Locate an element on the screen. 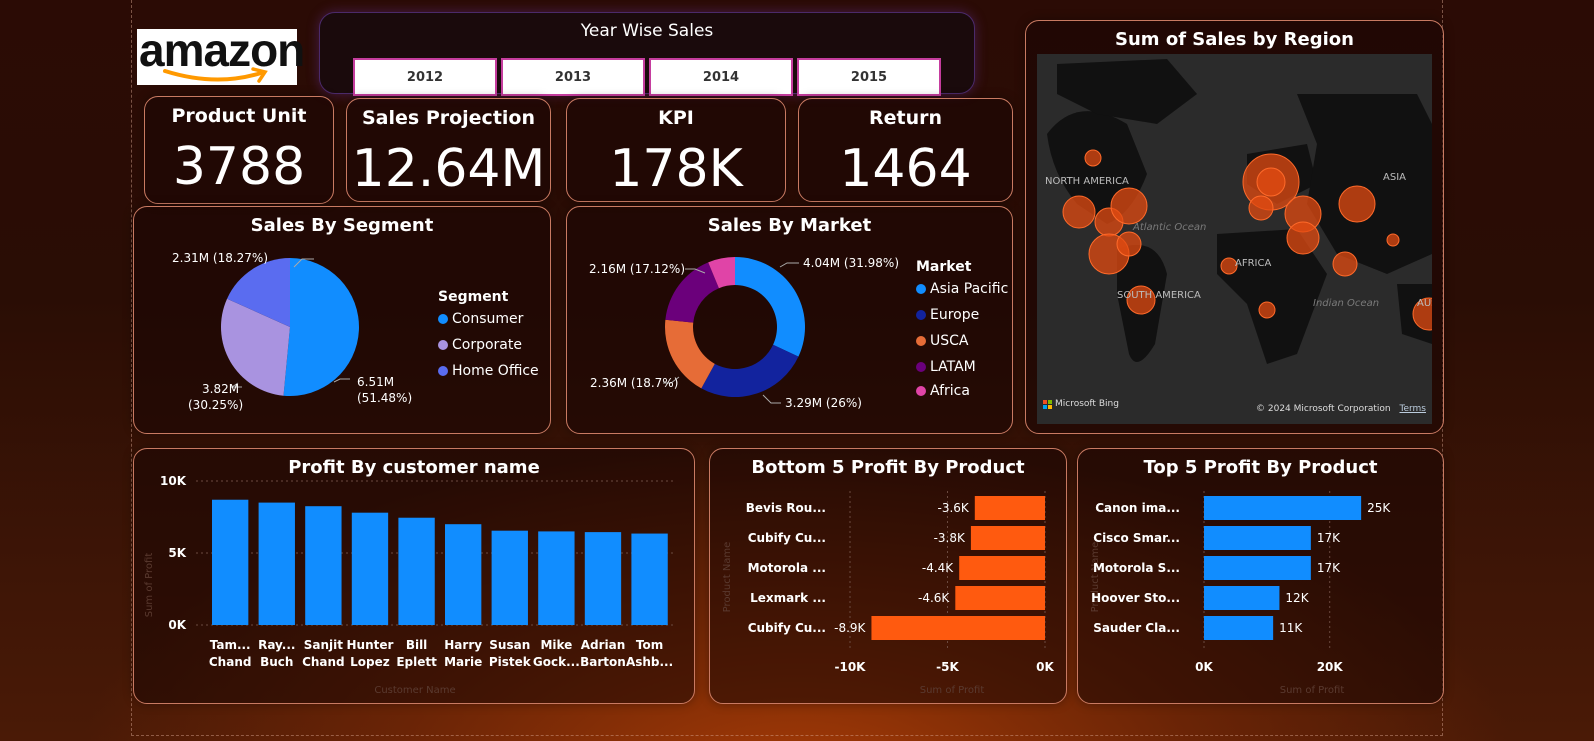 The image size is (1594, 741). x-tick-label: Mike is located at coordinates (556, 645).